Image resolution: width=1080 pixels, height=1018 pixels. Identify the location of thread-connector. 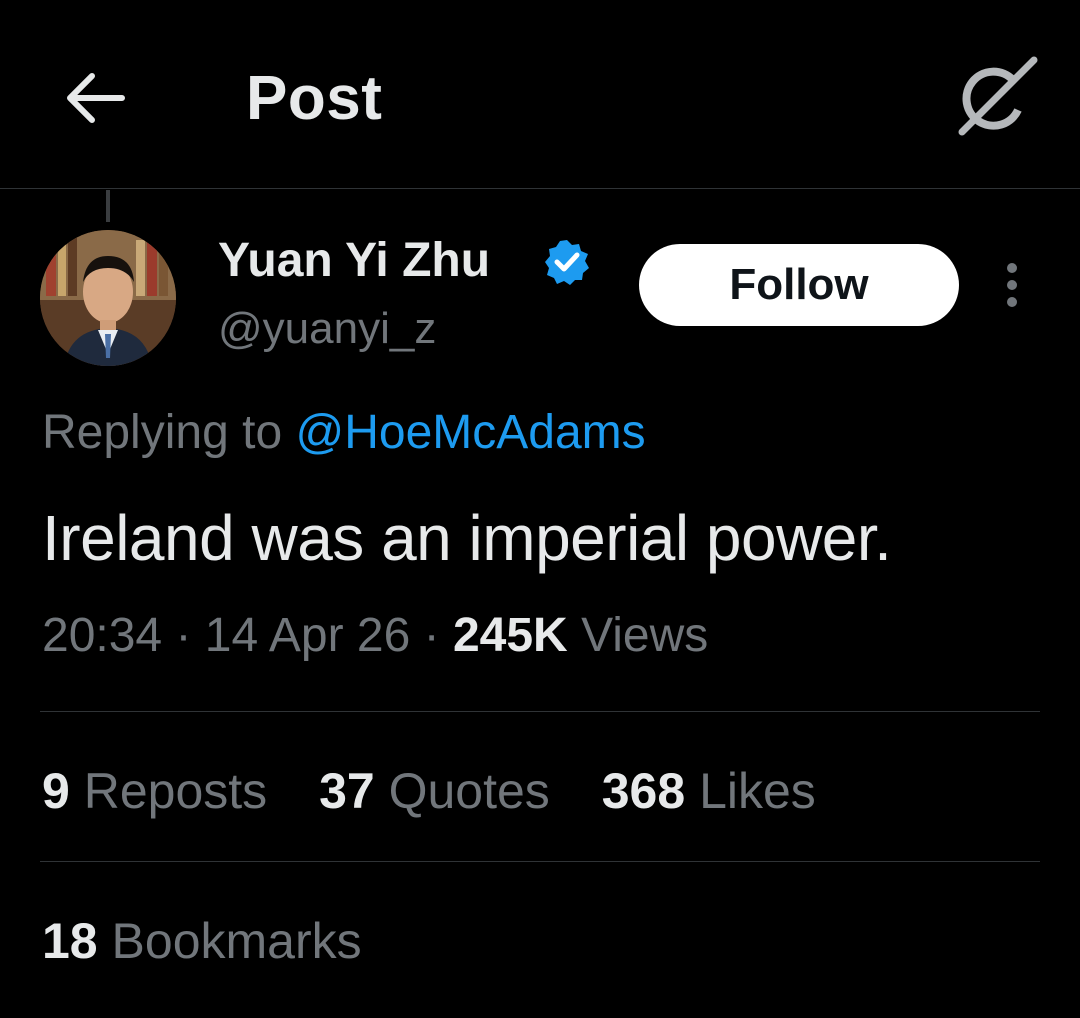
(108, 206).